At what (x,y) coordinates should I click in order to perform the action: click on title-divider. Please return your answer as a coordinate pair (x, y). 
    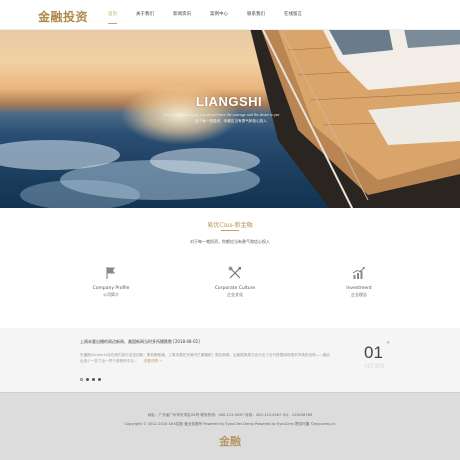
    Looking at the image, I should click on (230, 230).